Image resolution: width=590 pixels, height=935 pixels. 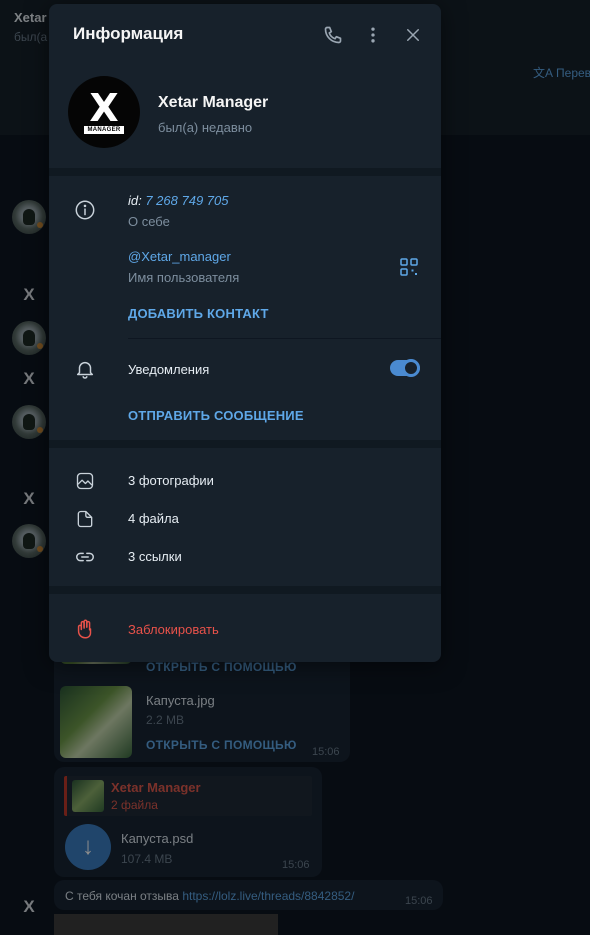 I want to click on links-row-icon, so click(x=85, y=557).